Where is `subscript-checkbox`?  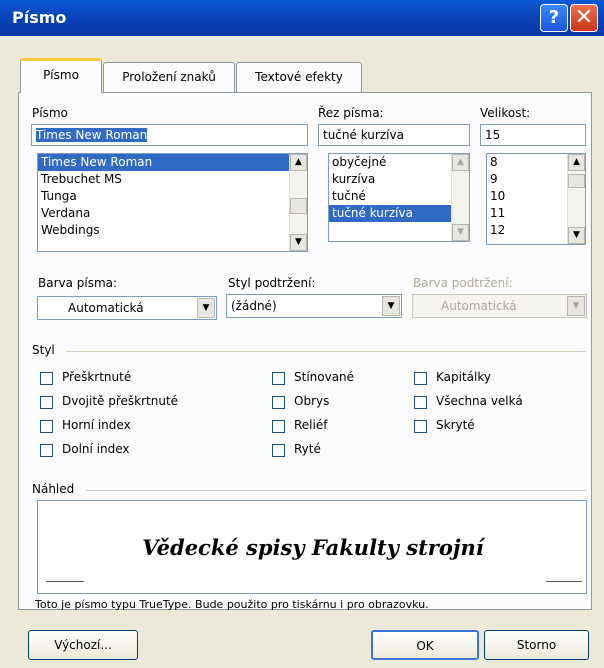 subscript-checkbox is located at coordinates (46, 450).